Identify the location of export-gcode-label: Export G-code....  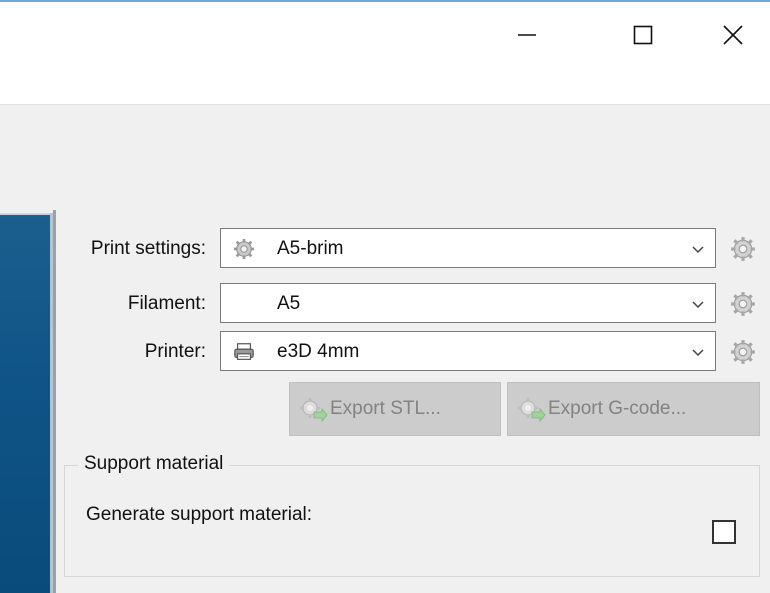
(617, 408).